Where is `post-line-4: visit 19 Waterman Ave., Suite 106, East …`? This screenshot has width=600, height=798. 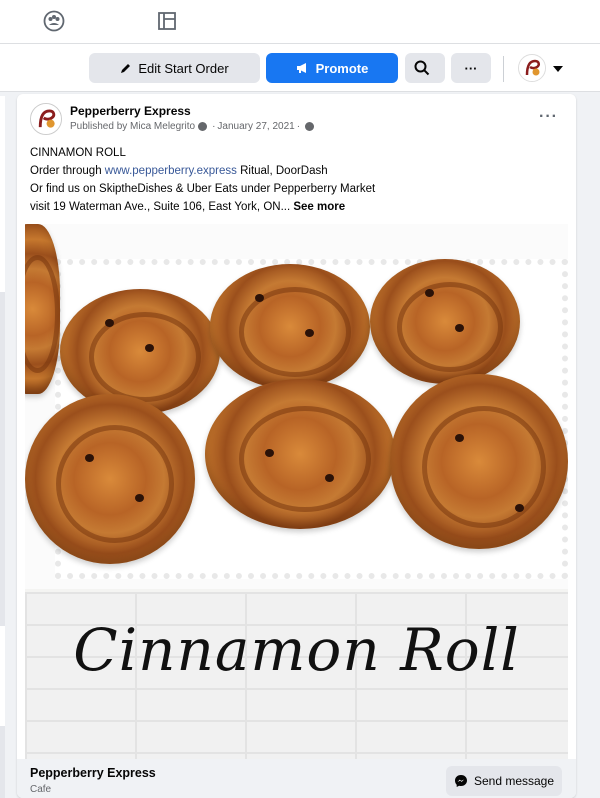
post-line-4: visit 19 Waterman Ave., Suite 106, East … is located at coordinates (300, 207).